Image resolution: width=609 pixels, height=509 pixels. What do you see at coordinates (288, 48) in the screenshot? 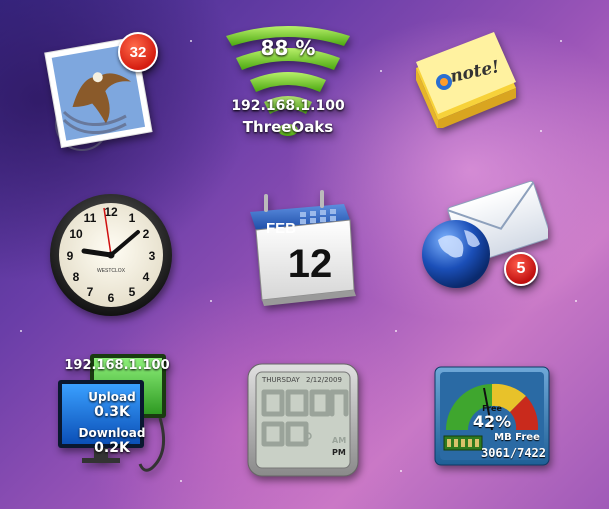
I see `signal-strength: 88 %` at bounding box center [288, 48].